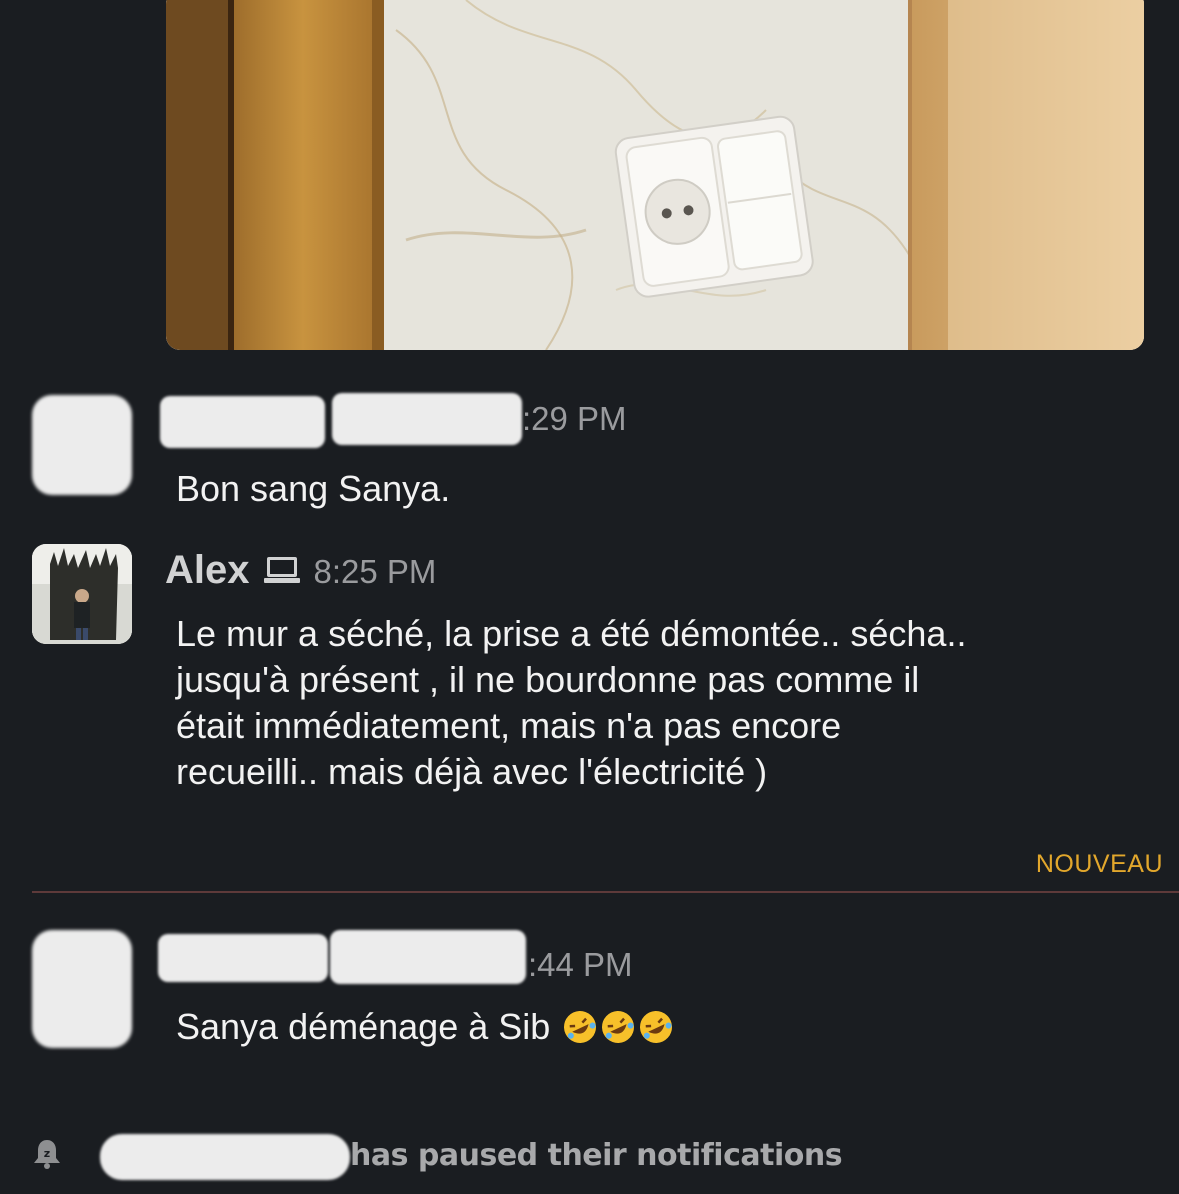 This screenshot has width=1179, height=1194. I want to click on new-messages-label: NOUVEAU, so click(1099, 864).